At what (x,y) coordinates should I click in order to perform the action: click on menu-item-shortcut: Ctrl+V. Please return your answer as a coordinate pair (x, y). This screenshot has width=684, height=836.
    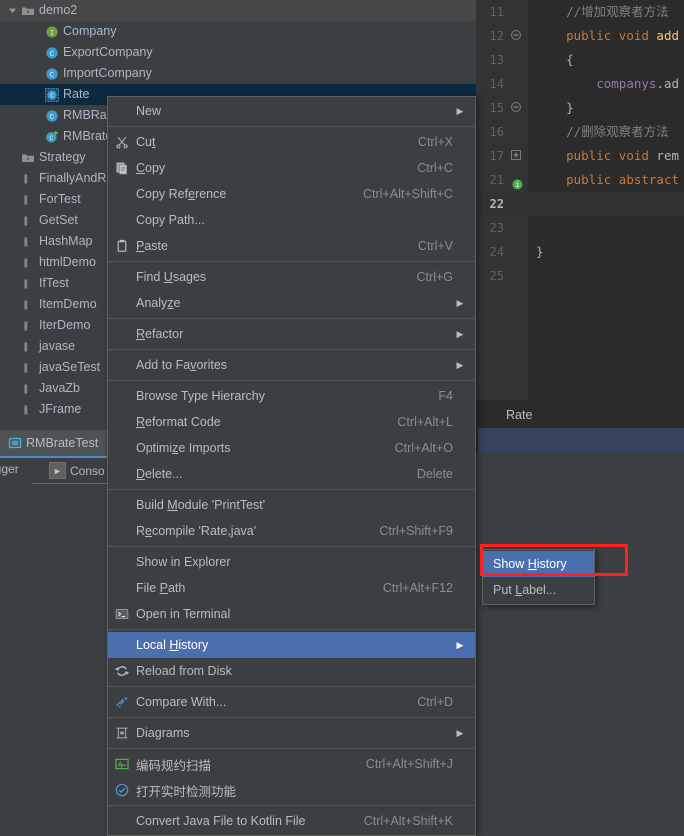
    Looking at the image, I should click on (435, 246).